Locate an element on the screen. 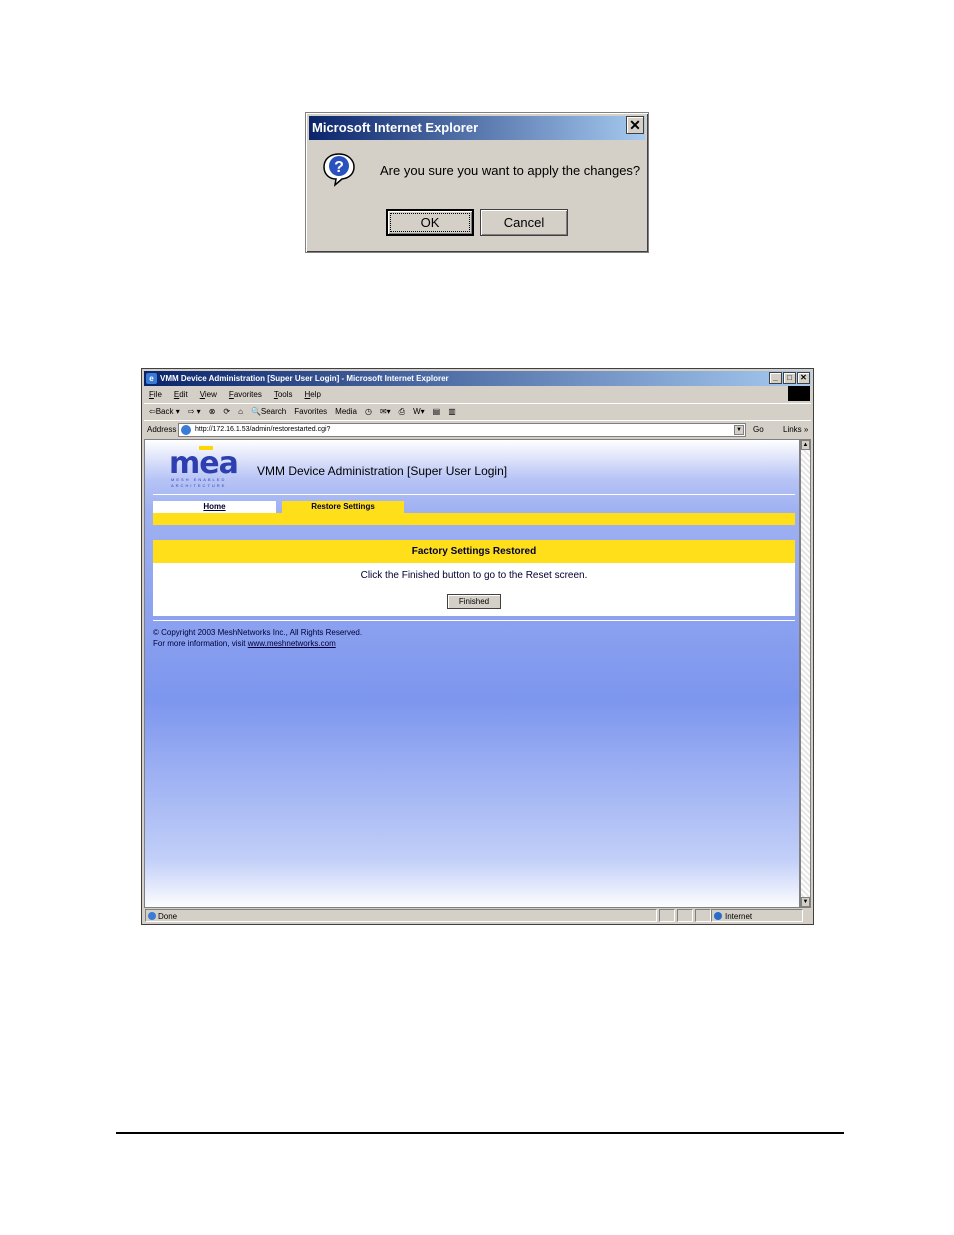 This screenshot has width=954, height=1235. status-text: Done is located at coordinates (168, 916).